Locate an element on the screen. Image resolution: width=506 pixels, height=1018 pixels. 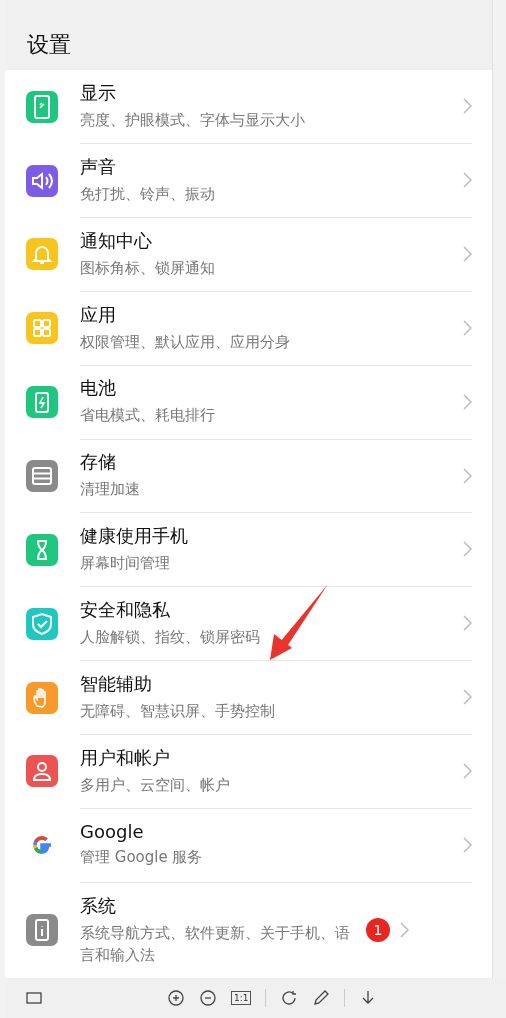
item-subtitle: 系统导航方式、软件更新、关于手机、语言和输入法 is located at coordinates (215, 944).